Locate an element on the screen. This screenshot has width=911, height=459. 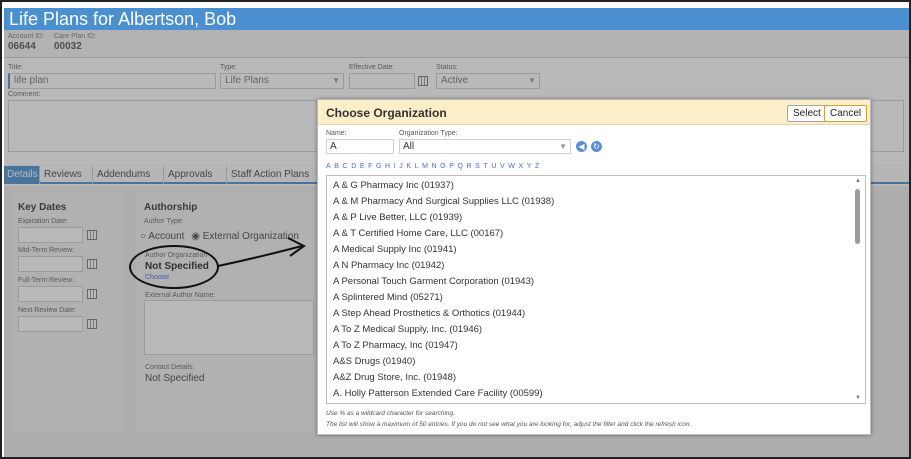
alphabet-letter: G is located at coordinates (379, 166).